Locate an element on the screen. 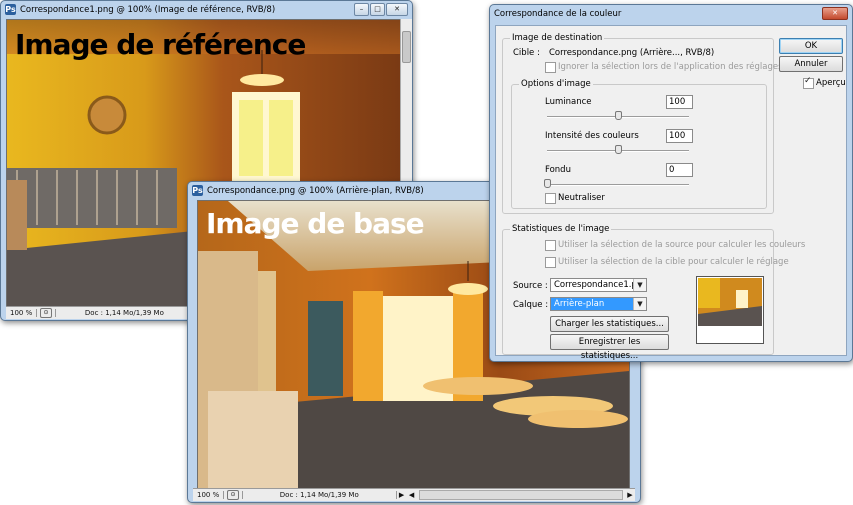 The height and width of the screenshot is (505, 853). maximize-icon: □ is located at coordinates (377, 9).